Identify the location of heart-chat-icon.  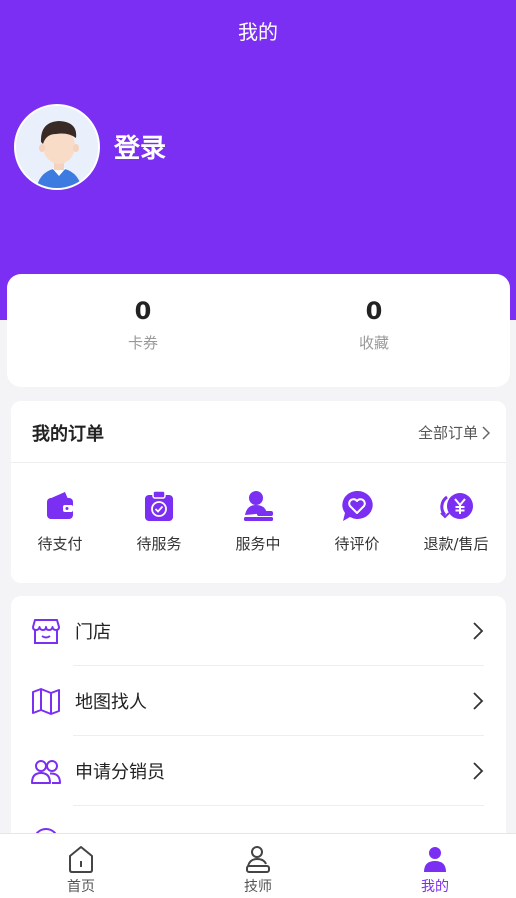
(357, 505).